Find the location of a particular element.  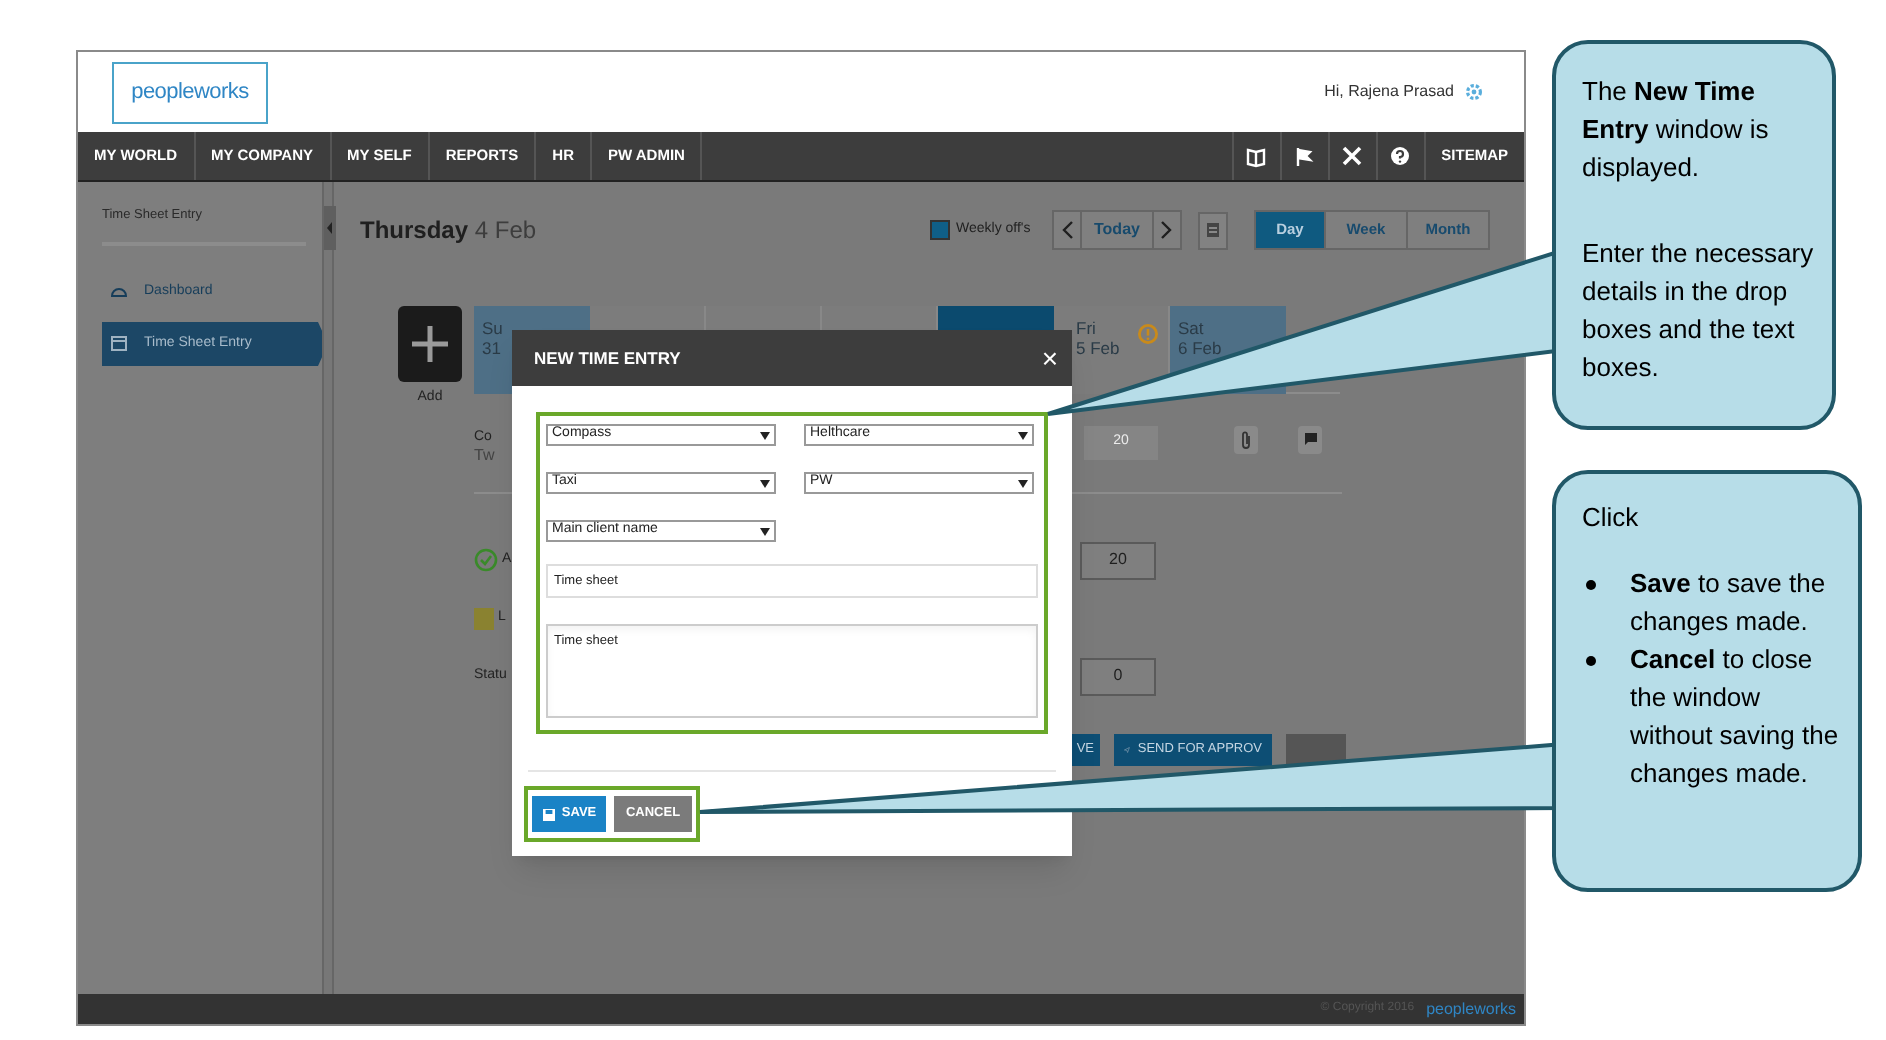

footer-logo: peopleworks is located at coordinates (1471, 1009).